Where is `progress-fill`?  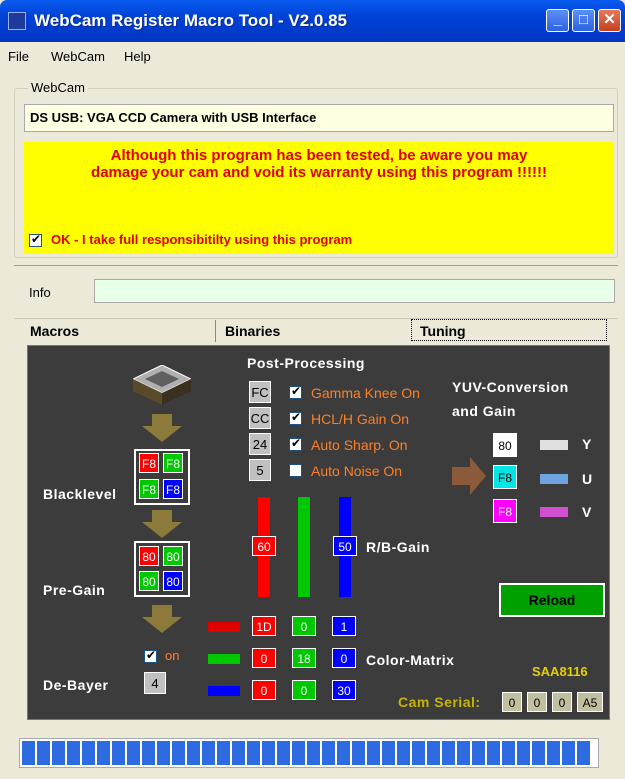 progress-fill is located at coordinates (309, 753).